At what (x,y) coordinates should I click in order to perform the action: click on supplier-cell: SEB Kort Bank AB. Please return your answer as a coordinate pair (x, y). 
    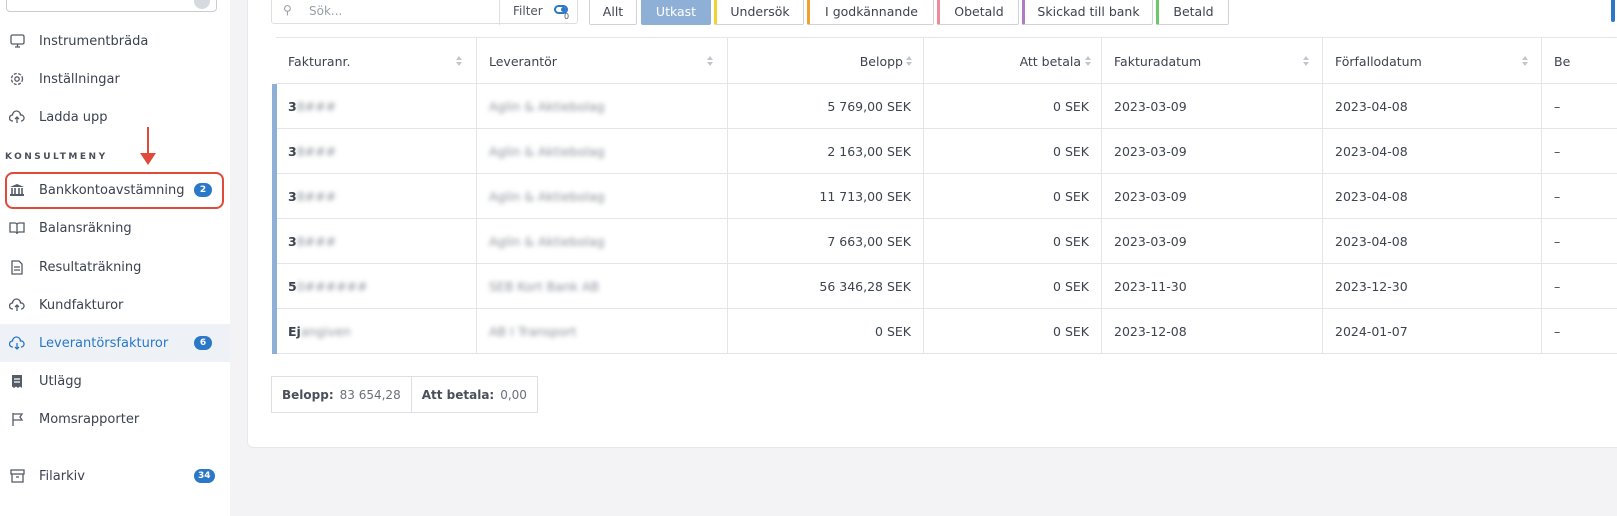
    Looking at the image, I should click on (602, 286).